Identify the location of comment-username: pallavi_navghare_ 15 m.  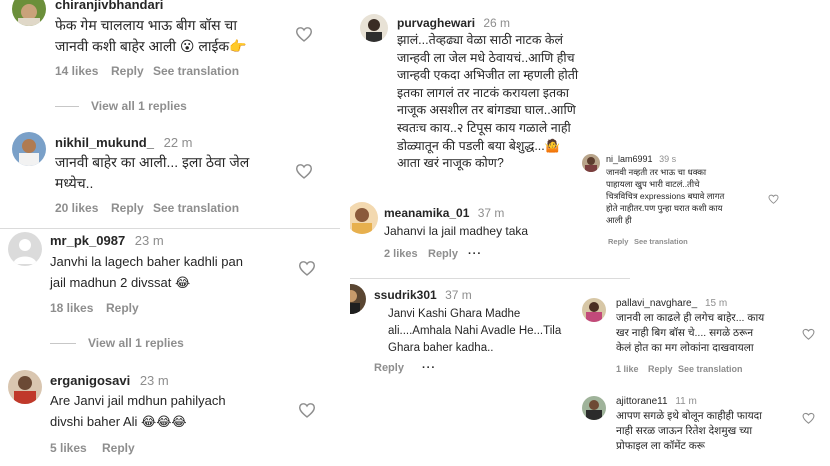
(671, 303).